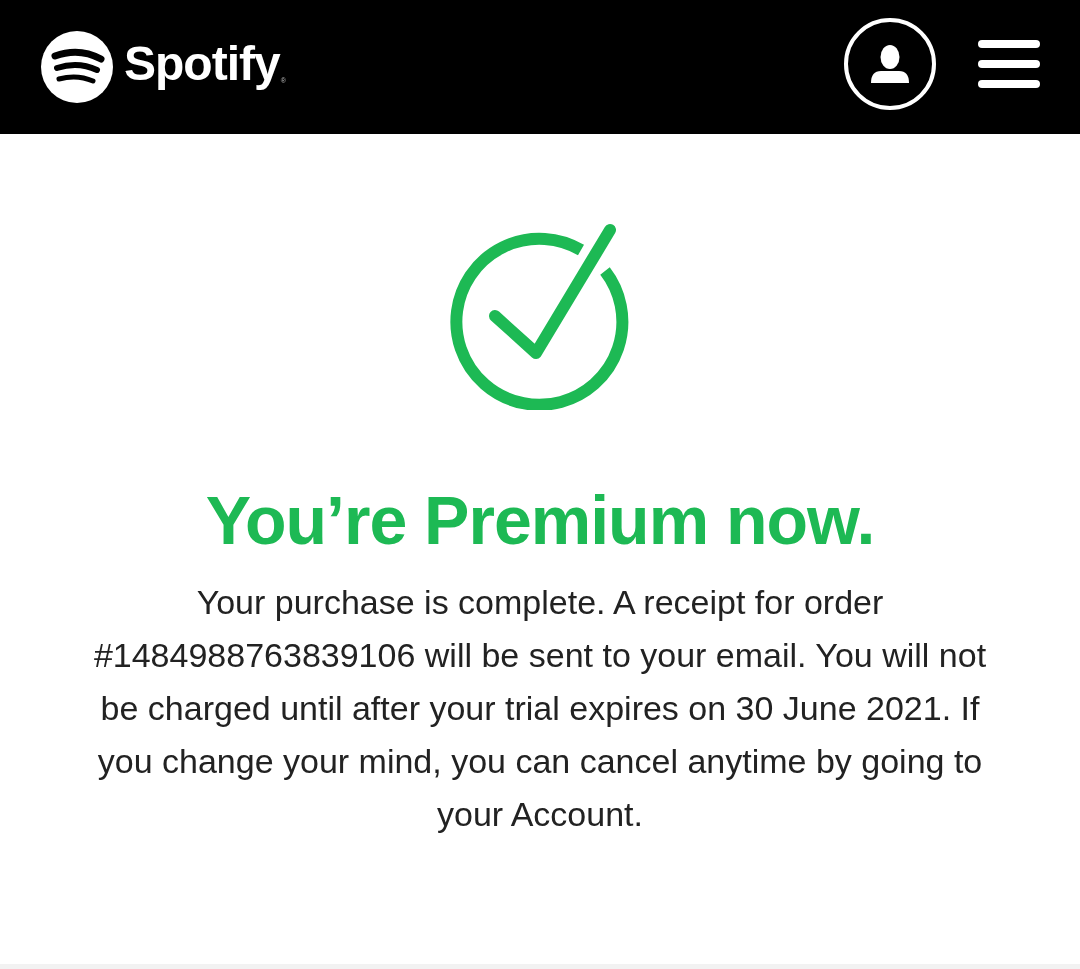  I want to click on user-icon, so click(890, 64).